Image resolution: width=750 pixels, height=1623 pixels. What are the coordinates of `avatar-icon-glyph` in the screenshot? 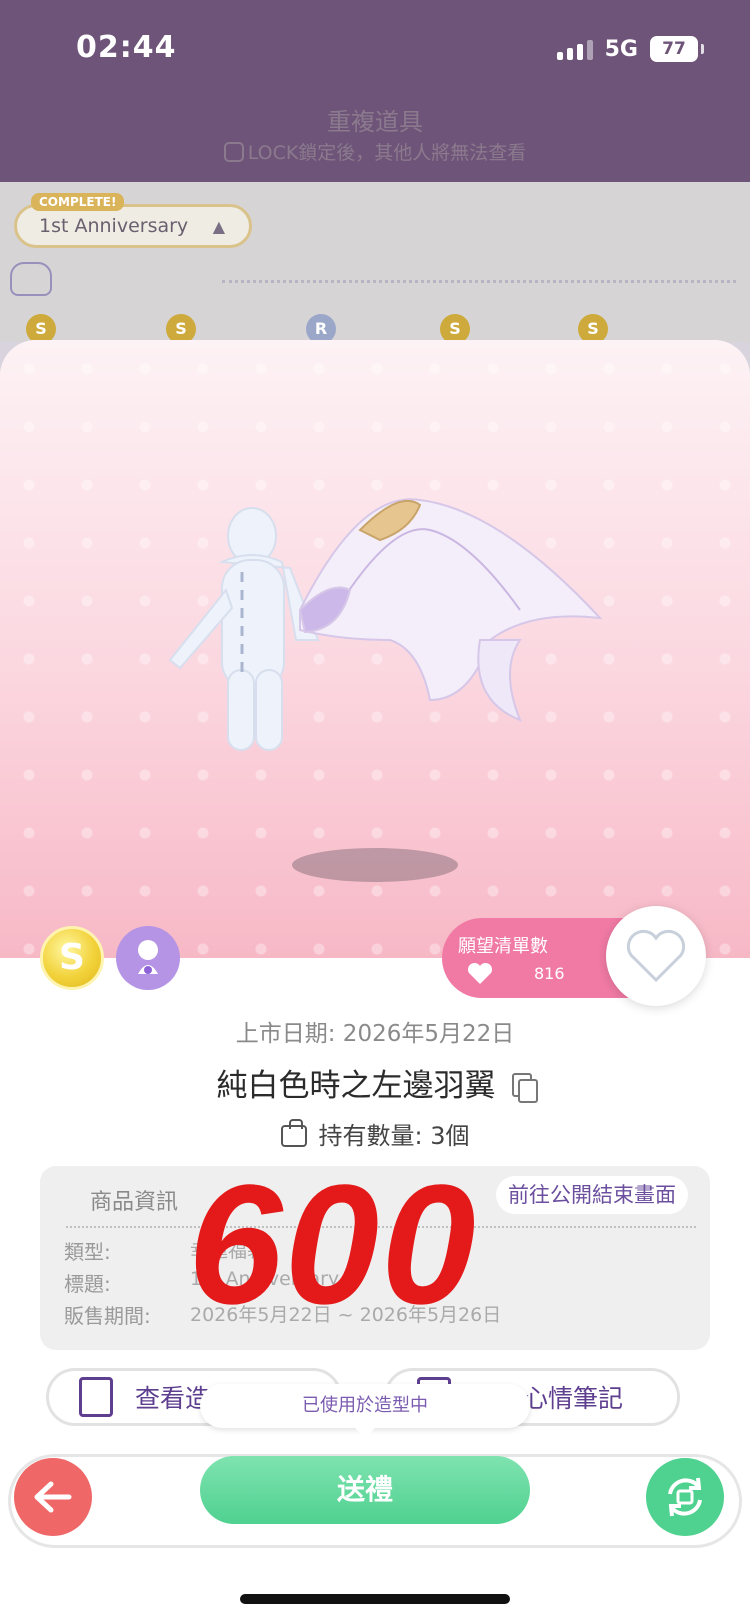 It's located at (148, 957).